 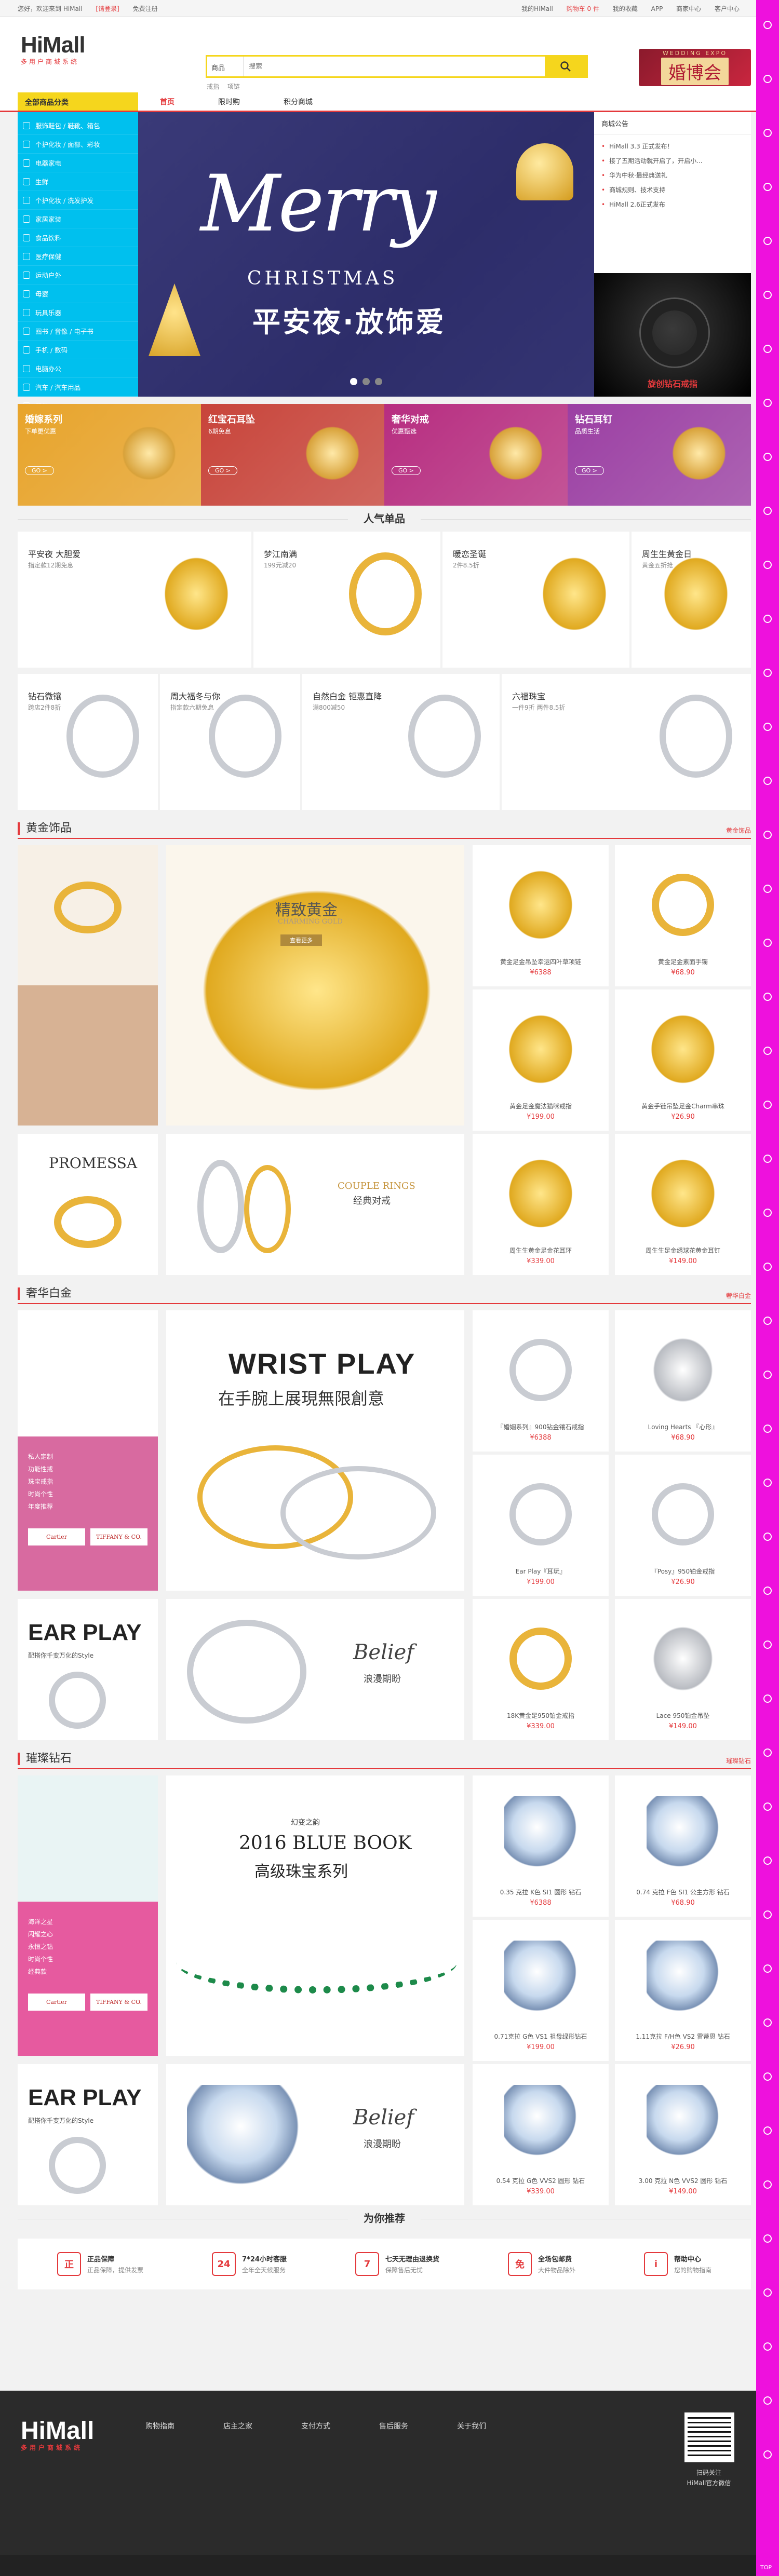 What do you see at coordinates (118, 2002) in the screenshot?
I see `brand-logo: TIFFANY & CO.` at bounding box center [118, 2002].